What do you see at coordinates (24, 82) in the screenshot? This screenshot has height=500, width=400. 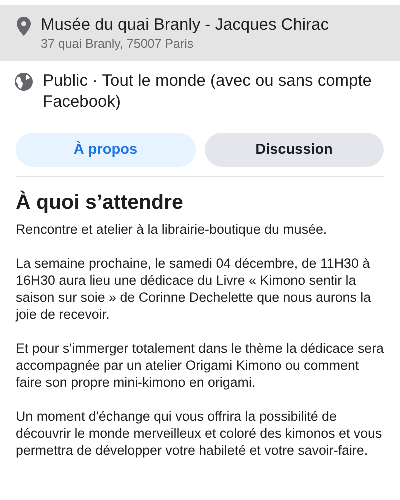 I see `globe-icon` at bounding box center [24, 82].